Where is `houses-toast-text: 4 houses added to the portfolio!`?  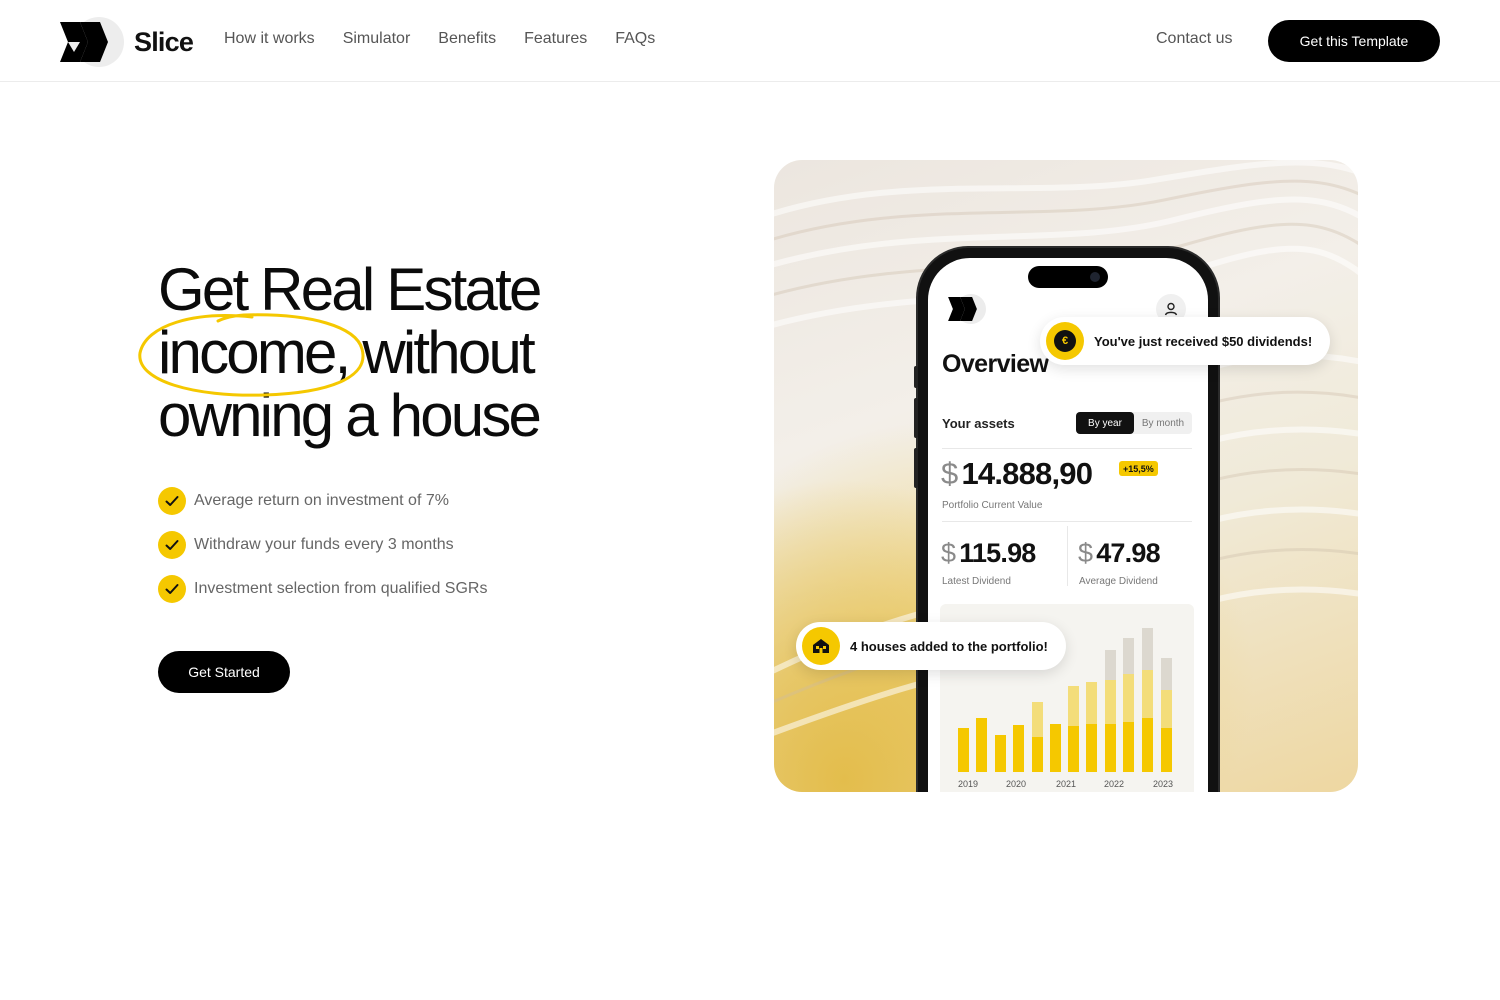
houses-toast-text: 4 houses added to the portfolio! is located at coordinates (949, 646).